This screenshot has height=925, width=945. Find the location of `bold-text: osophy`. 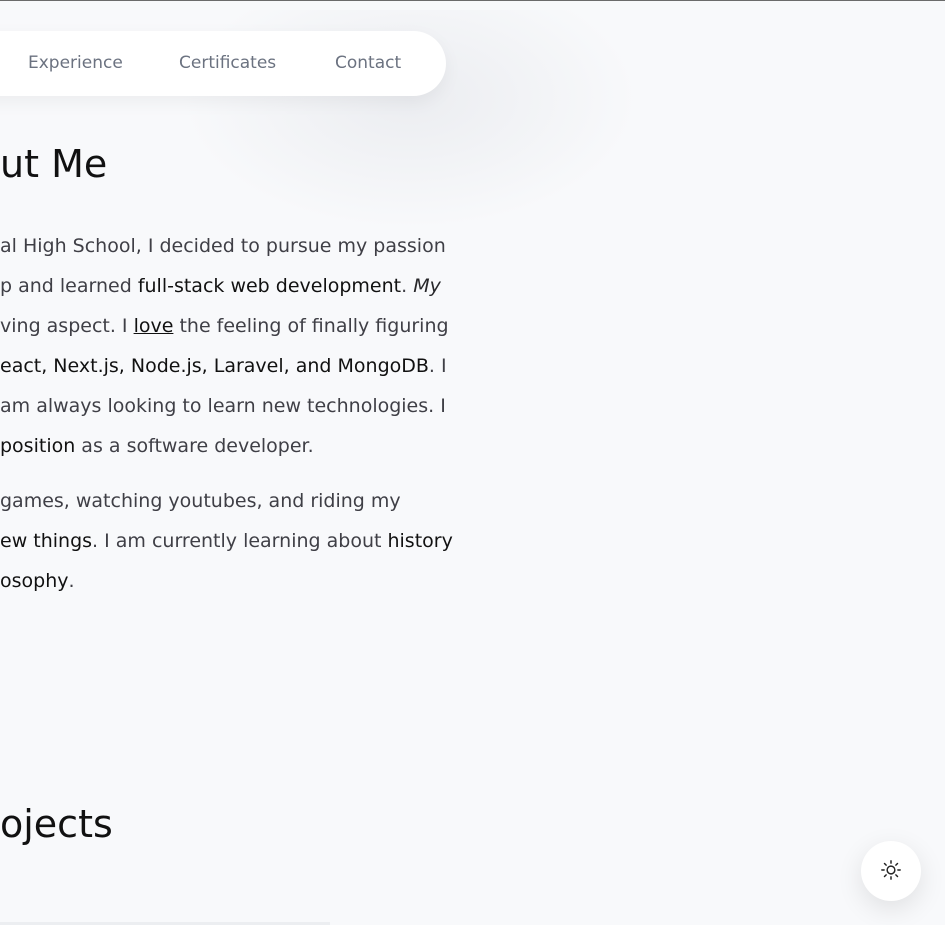

bold-text: osophy is located at coordinates (34, 581).